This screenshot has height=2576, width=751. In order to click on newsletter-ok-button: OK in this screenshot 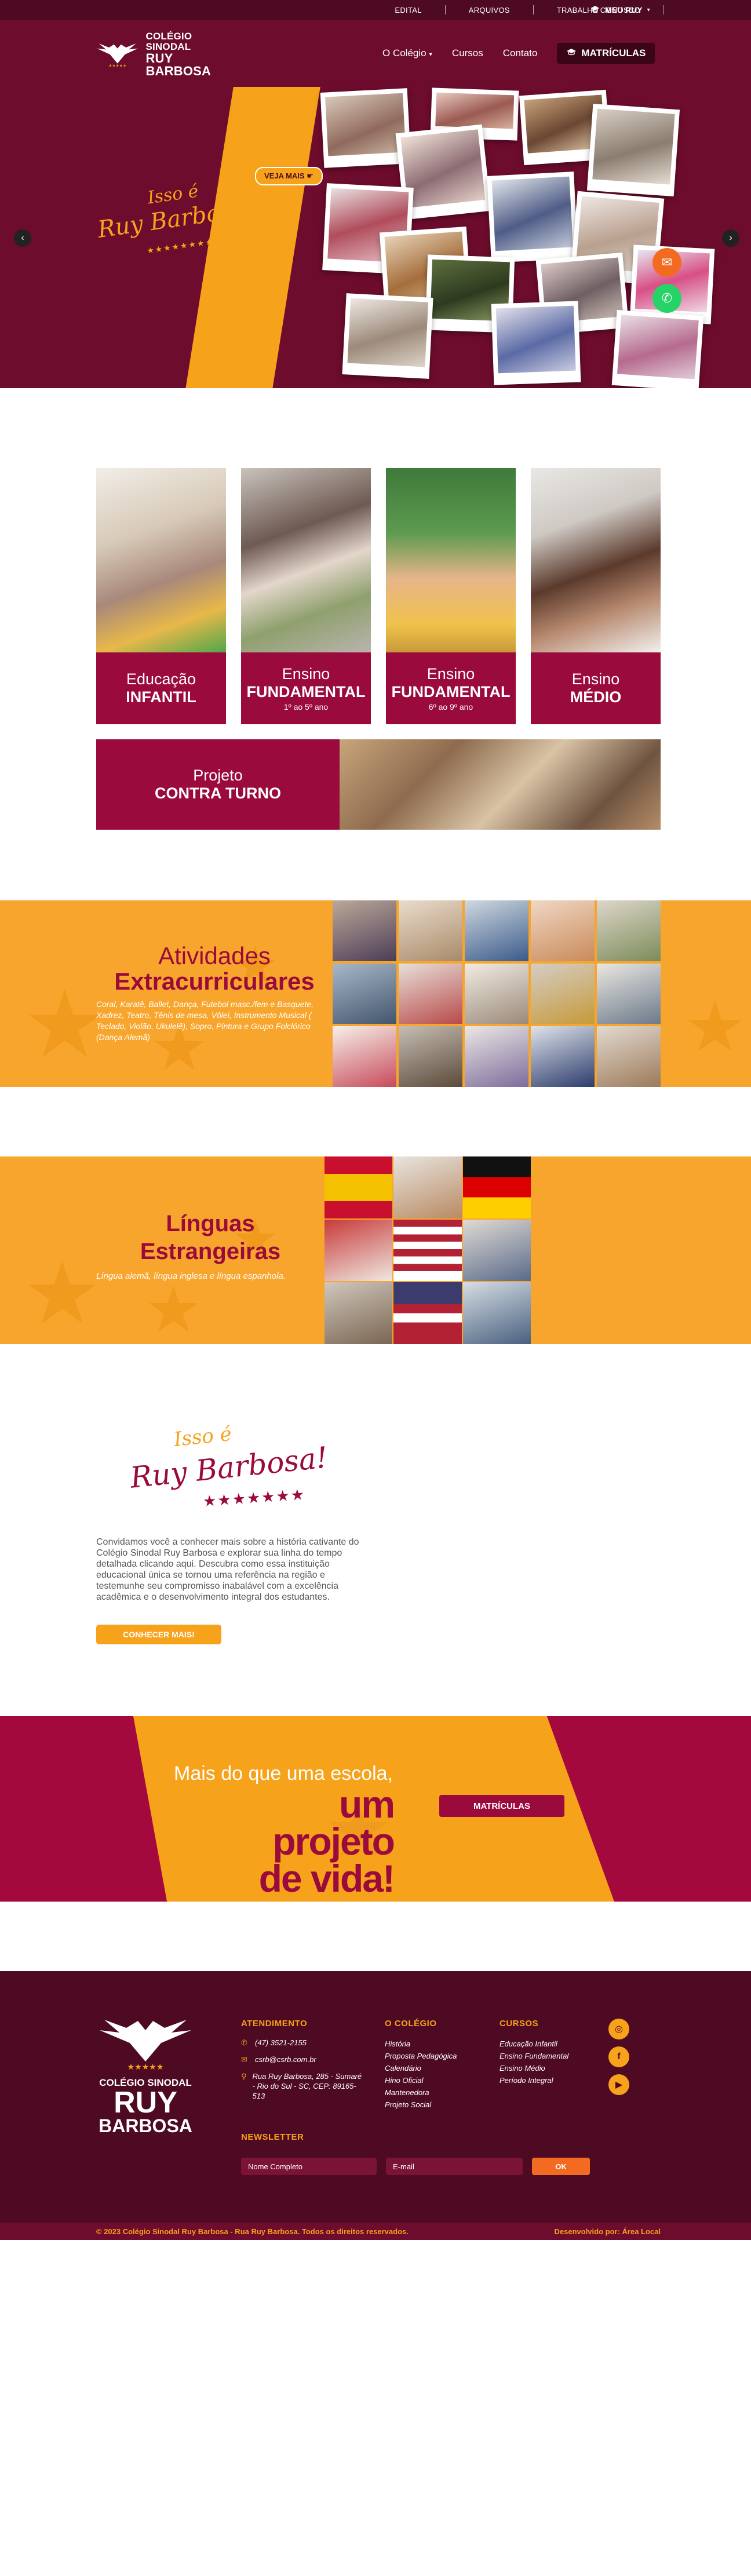, I will do `click(561, 2166)`.